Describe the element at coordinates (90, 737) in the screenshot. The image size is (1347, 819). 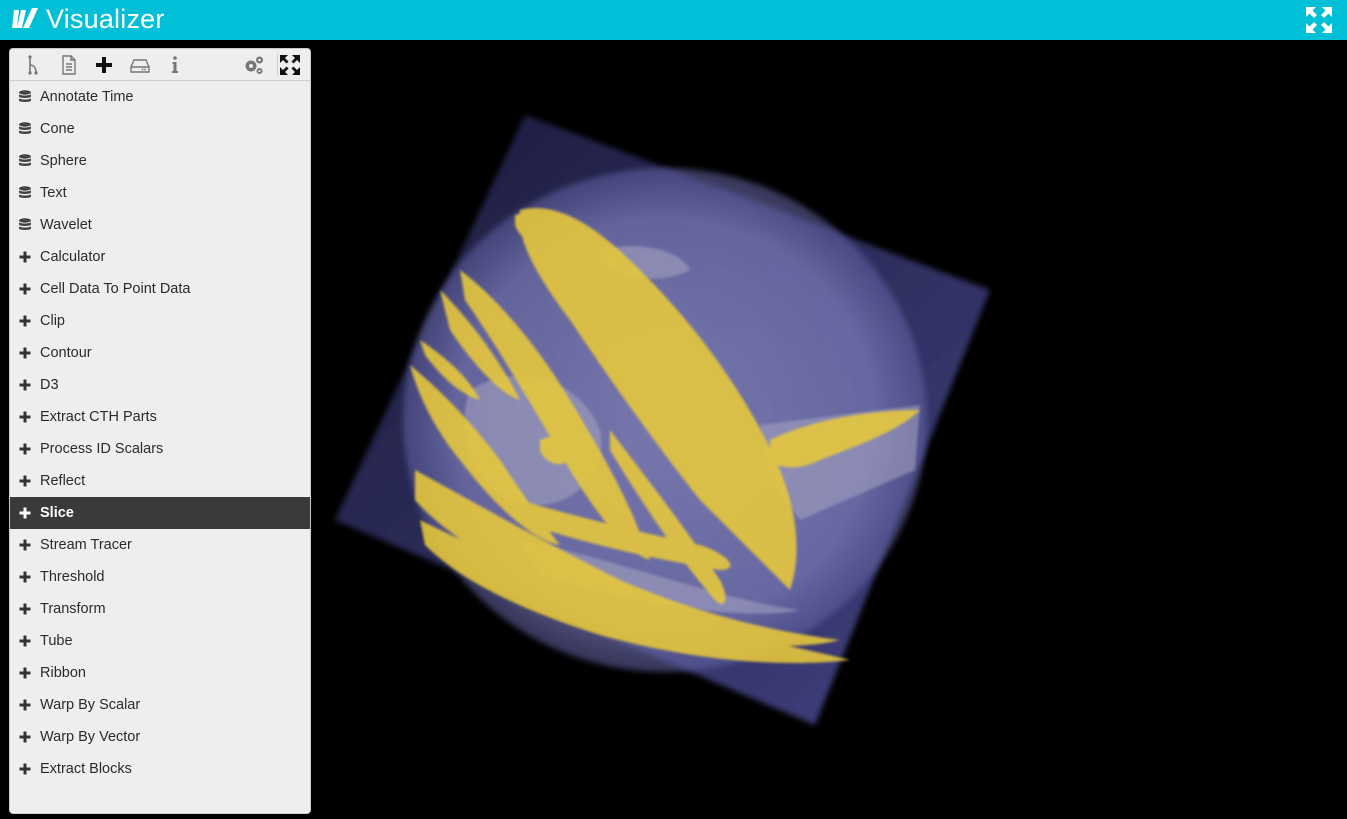
I see `list-item-label: Warp By Vector` at that location.